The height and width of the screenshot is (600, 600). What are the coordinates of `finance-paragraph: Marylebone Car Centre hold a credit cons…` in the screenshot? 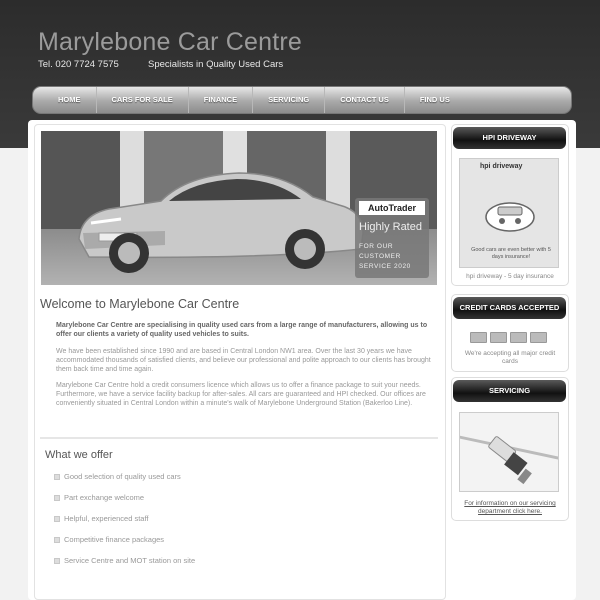 It's located at (241, 394).